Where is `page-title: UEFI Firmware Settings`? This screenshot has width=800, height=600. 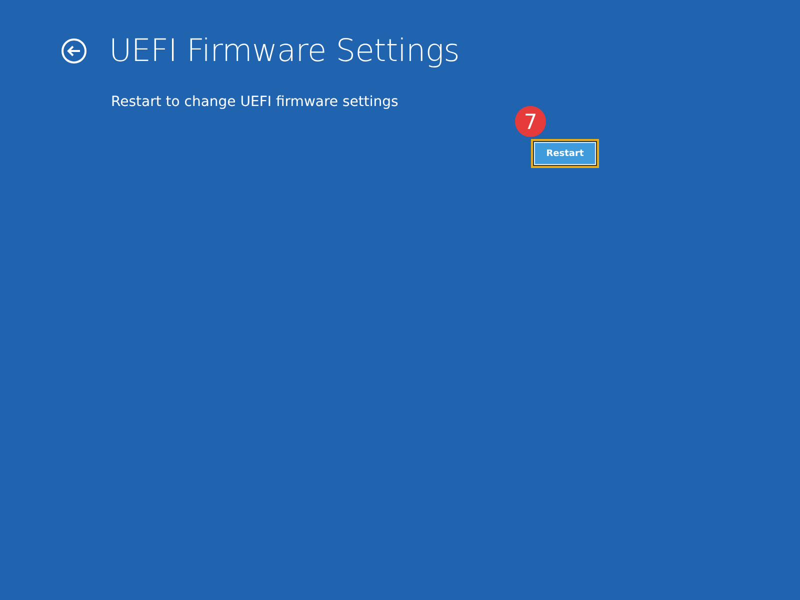
page-title: UEFI Firmware Settings is located at coordinates (284, 51).